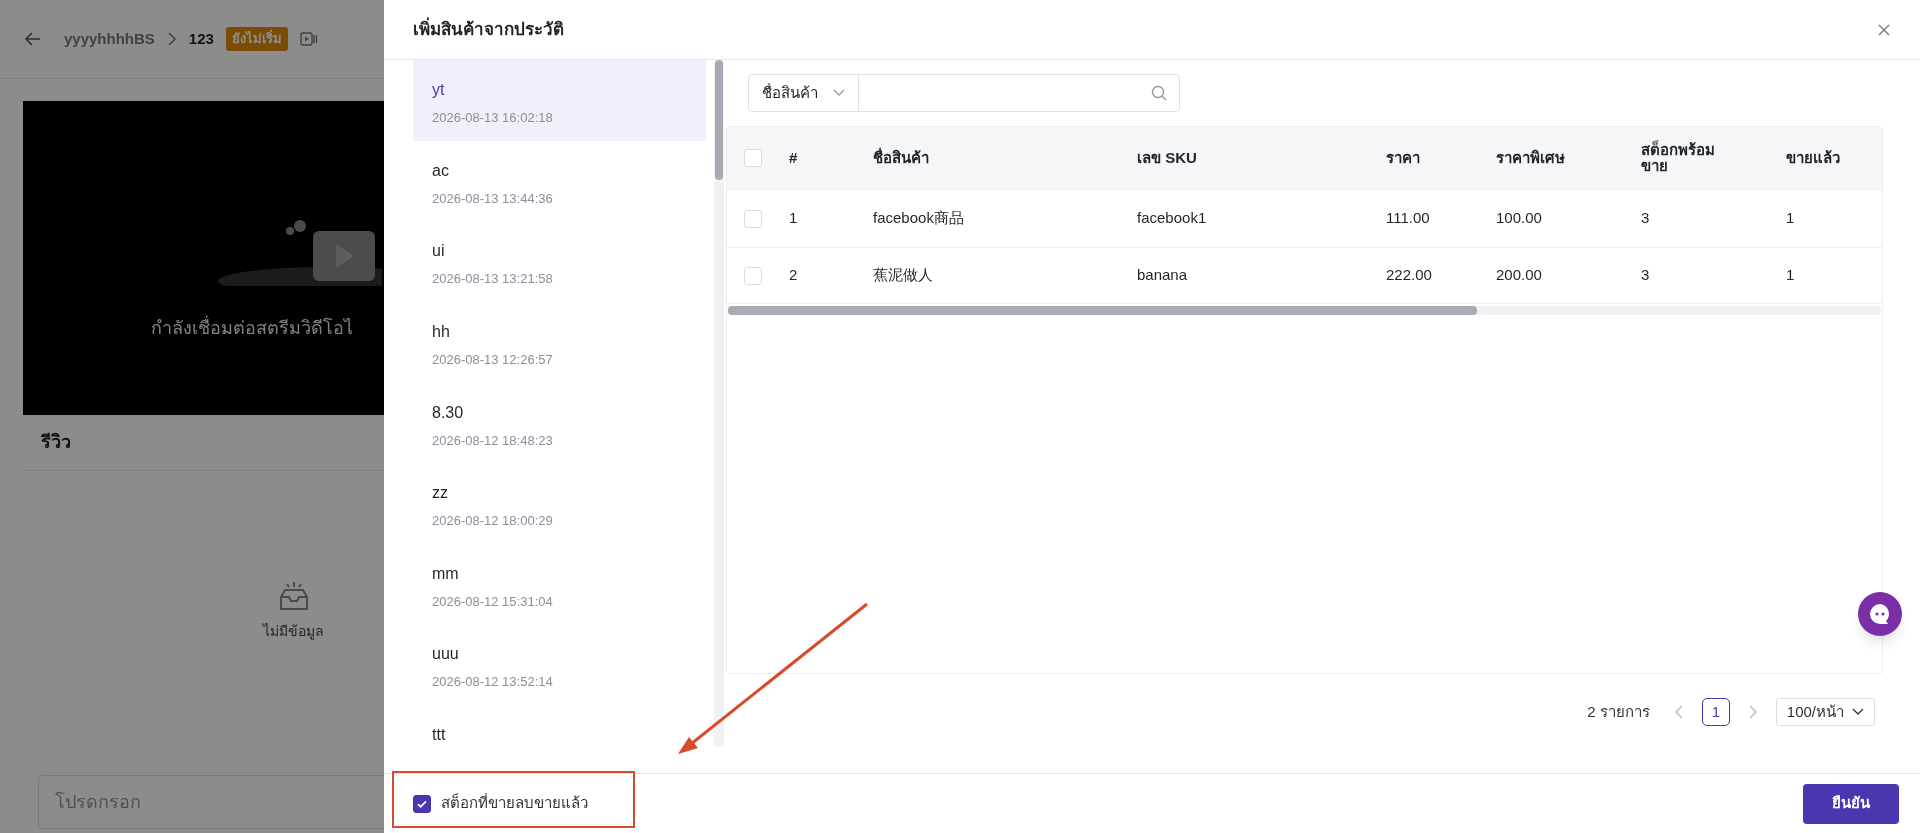 This screenshot has width=1920, height=833. Describe the element at coordinates (1825, 712) in the screenshot. I see `page-size-dropdown: 100/หน้า` at that location.